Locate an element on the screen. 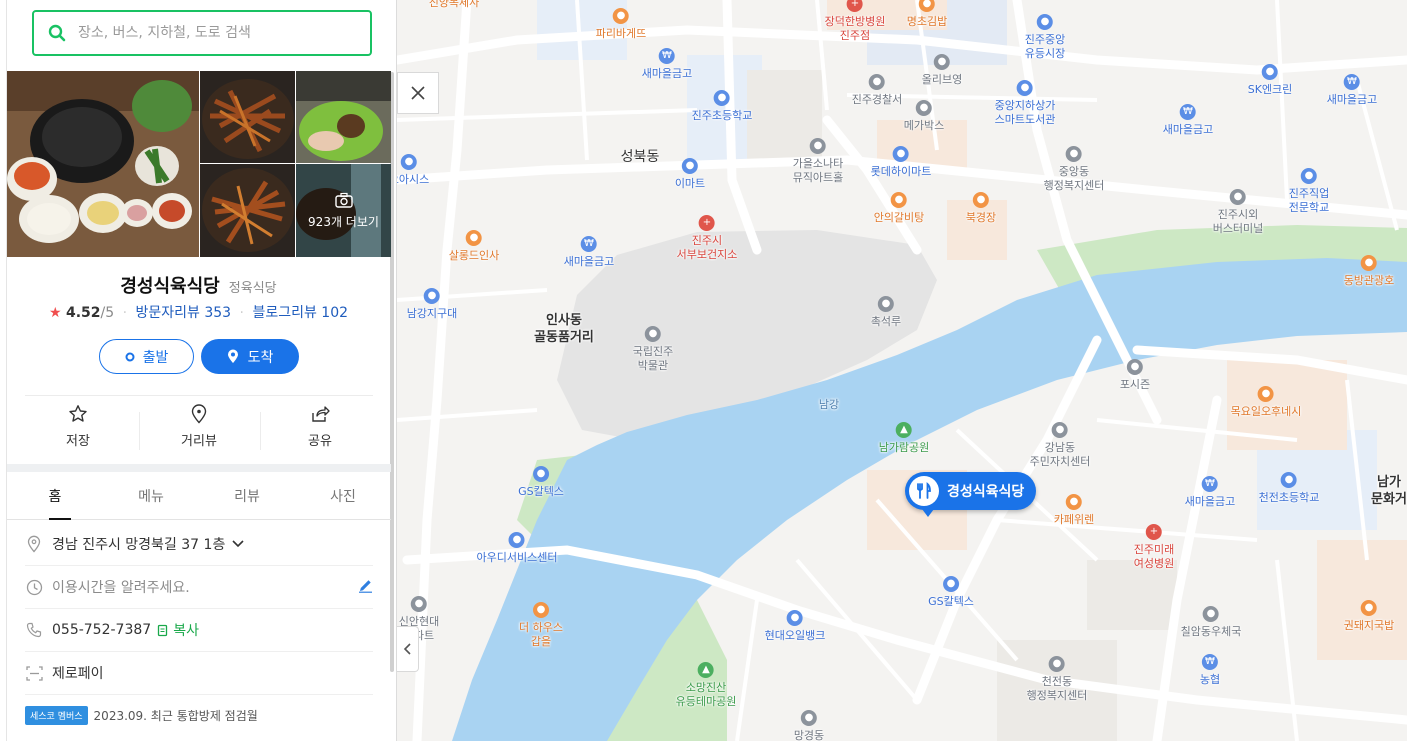 The image size is (1407, 741). arrive-button: 도착 is located at coordinates (250, 356).